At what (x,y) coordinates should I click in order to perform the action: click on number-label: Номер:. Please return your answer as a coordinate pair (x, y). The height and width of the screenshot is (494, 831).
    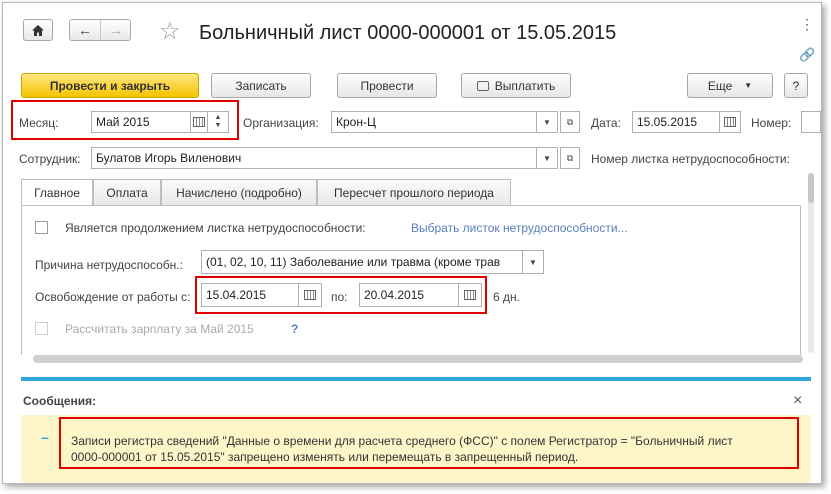
    Looking at the image, I should click on (771, 123).